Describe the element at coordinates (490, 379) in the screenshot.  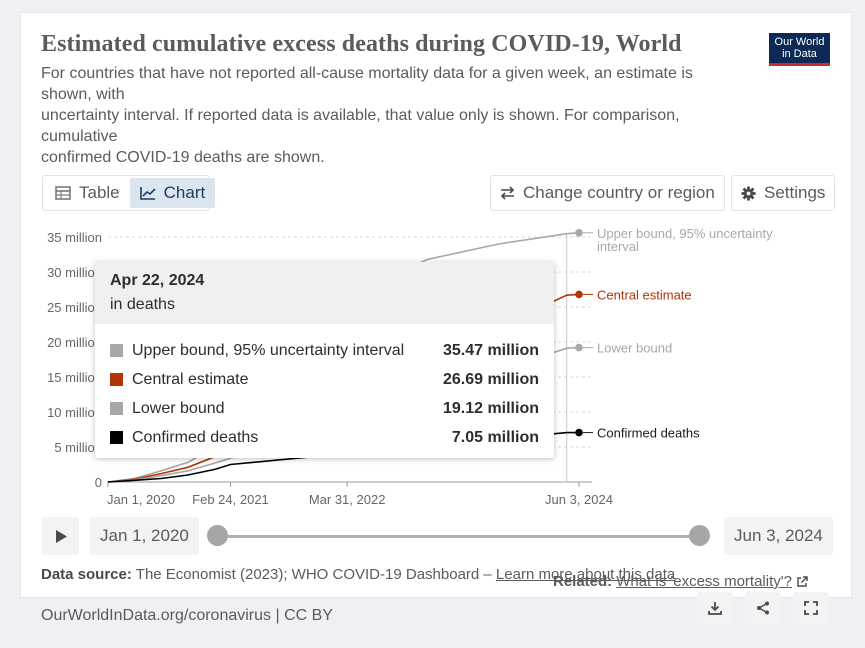
I see `tooltip-row-value: 26.69 million` at that location.